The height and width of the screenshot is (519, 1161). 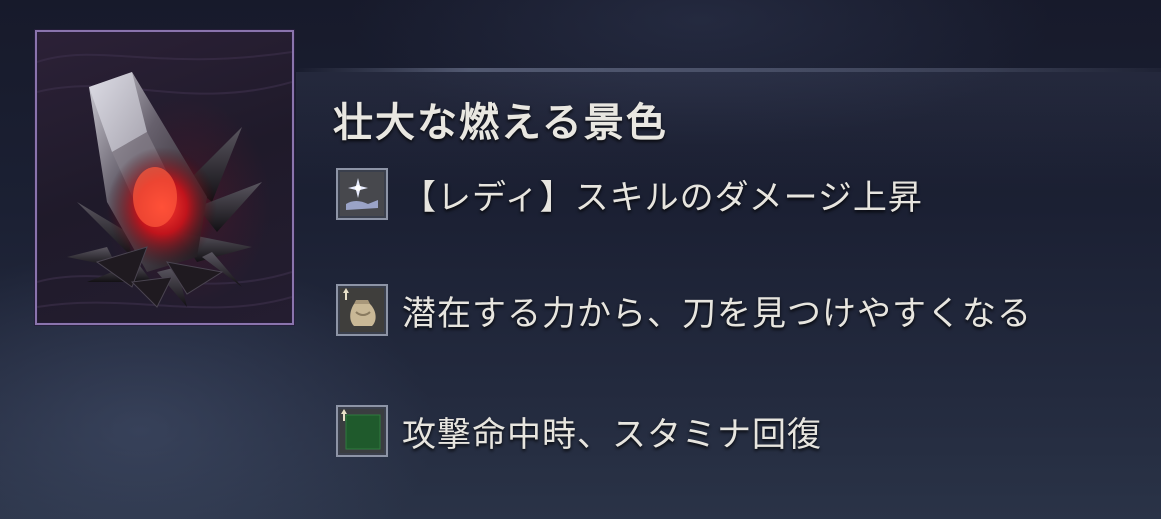 I want to click on effect-row: 潜在する力から、刀を見つけやすくなる, so click(x=684, y=310).